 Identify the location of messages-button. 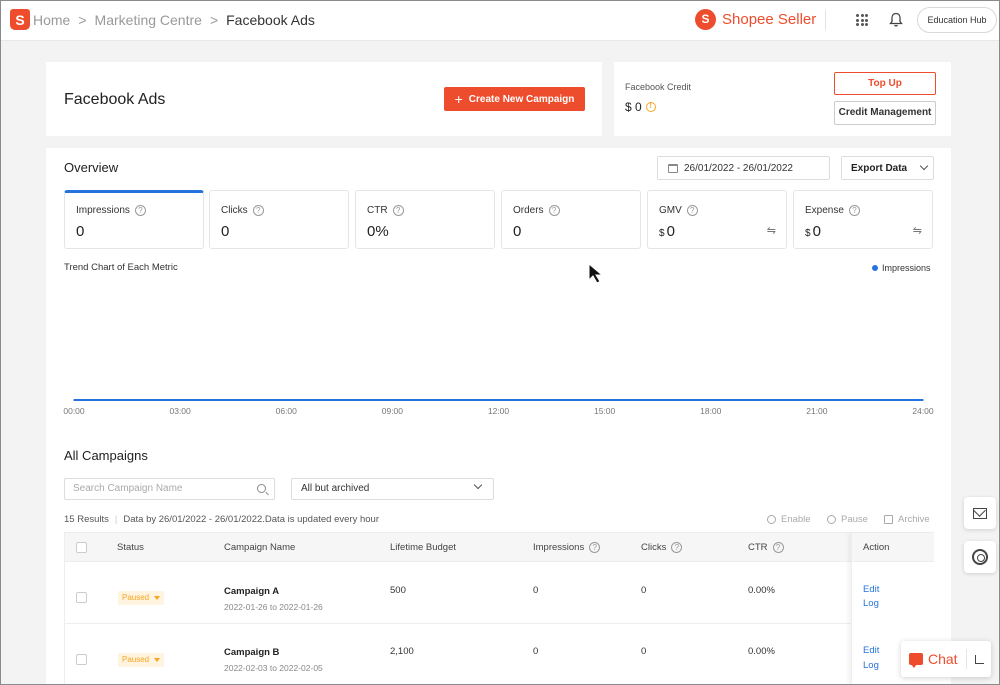
(980, 513).